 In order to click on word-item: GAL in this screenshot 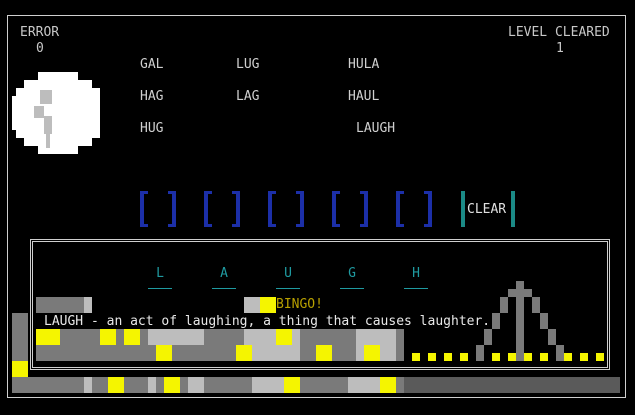, I will do `click(152, 64)`.